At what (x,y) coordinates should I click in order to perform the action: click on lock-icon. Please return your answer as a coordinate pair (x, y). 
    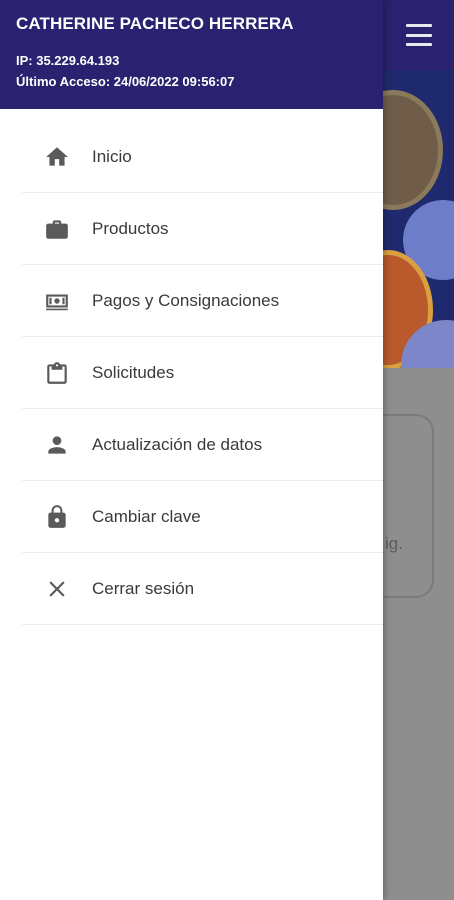
    Looking at the image, I should click on (57, 517).